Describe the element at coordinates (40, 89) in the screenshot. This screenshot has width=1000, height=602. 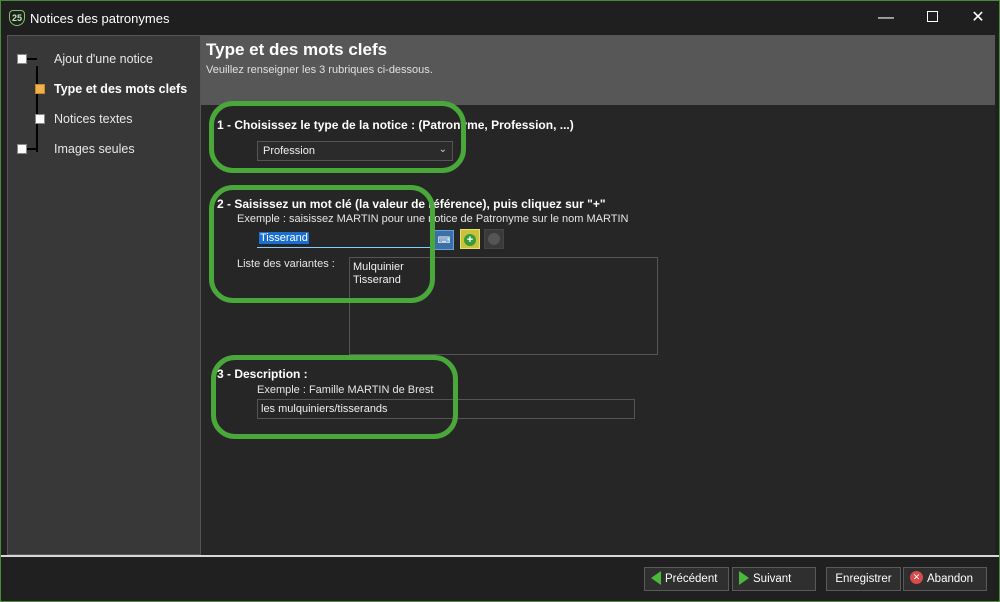
I see `step-marker-active` at that location.